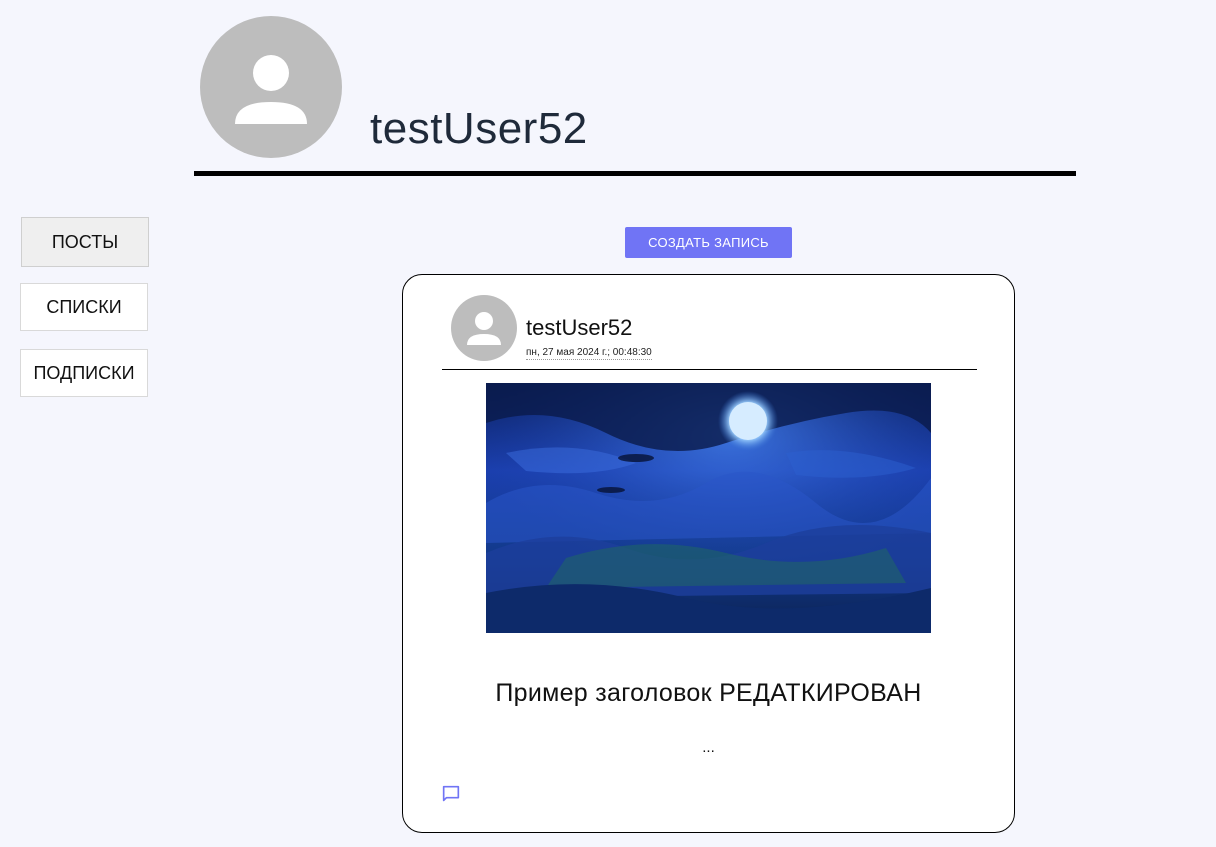 The height and width of the screenshot is (847, 1216). Describe the element at coordinates (85, 242) in the screenshot. I see `nav-posts-button: ПОСТЫ` at that location.